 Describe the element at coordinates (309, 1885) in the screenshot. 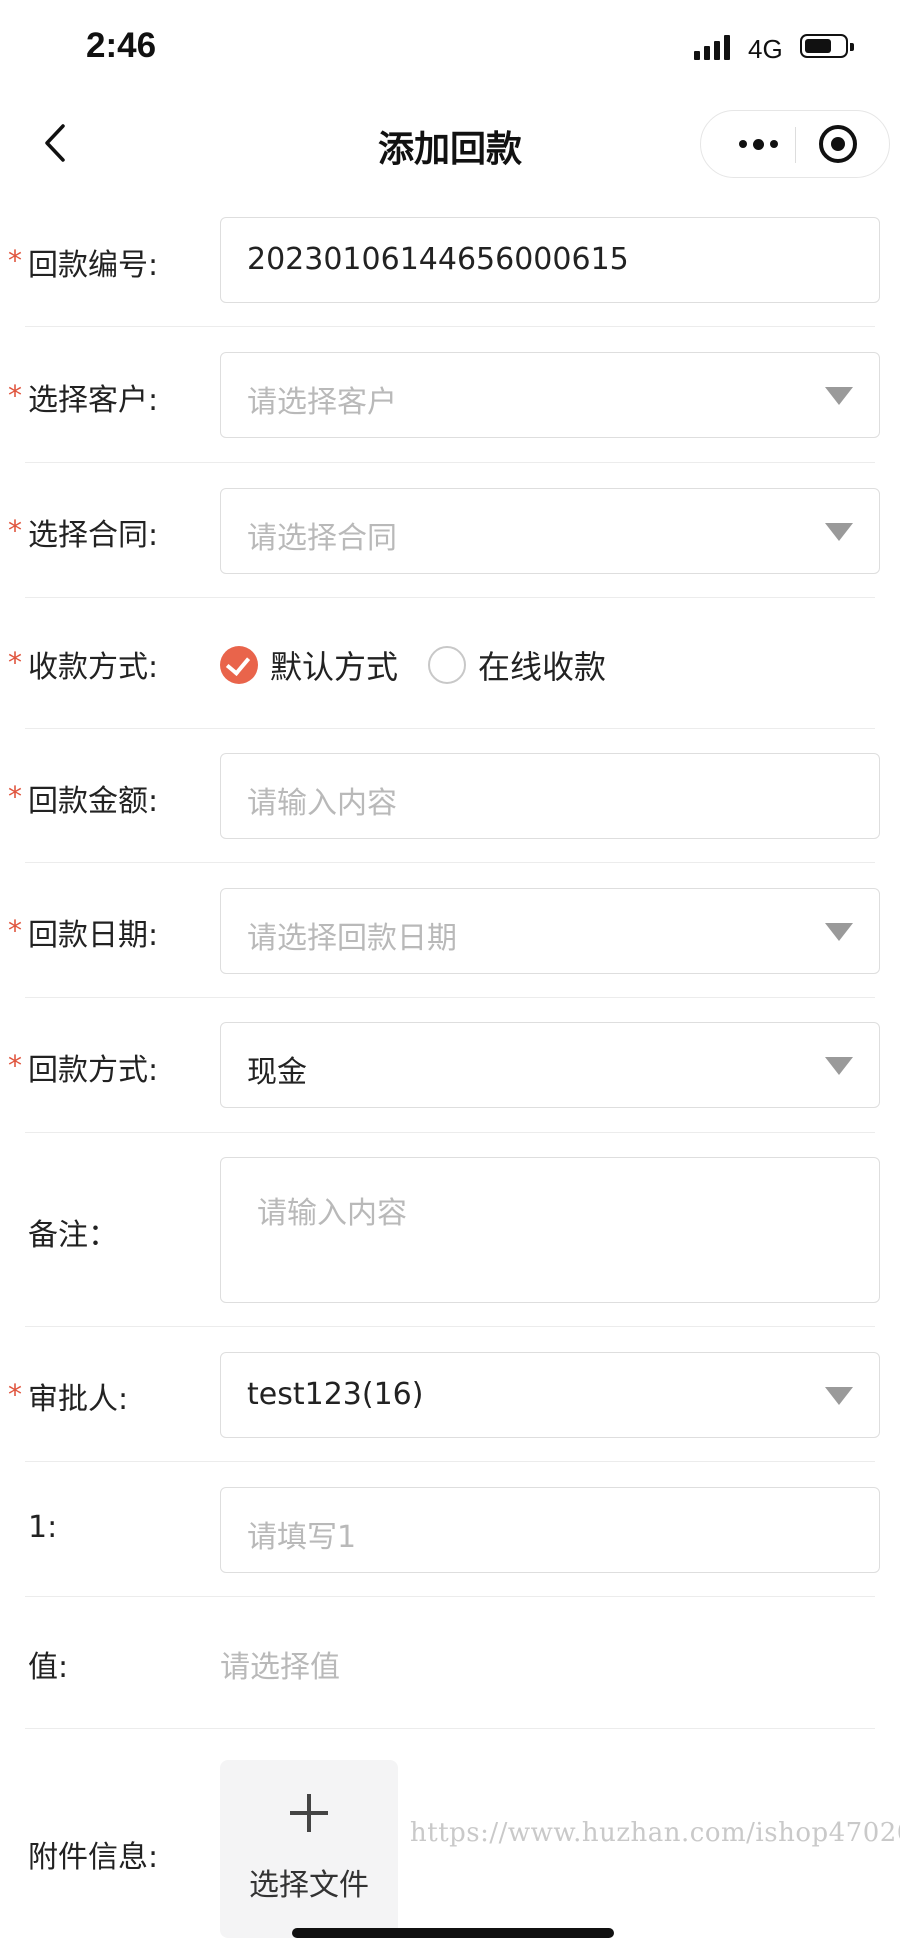

I see `select-file-label: 选择文件` at that location.